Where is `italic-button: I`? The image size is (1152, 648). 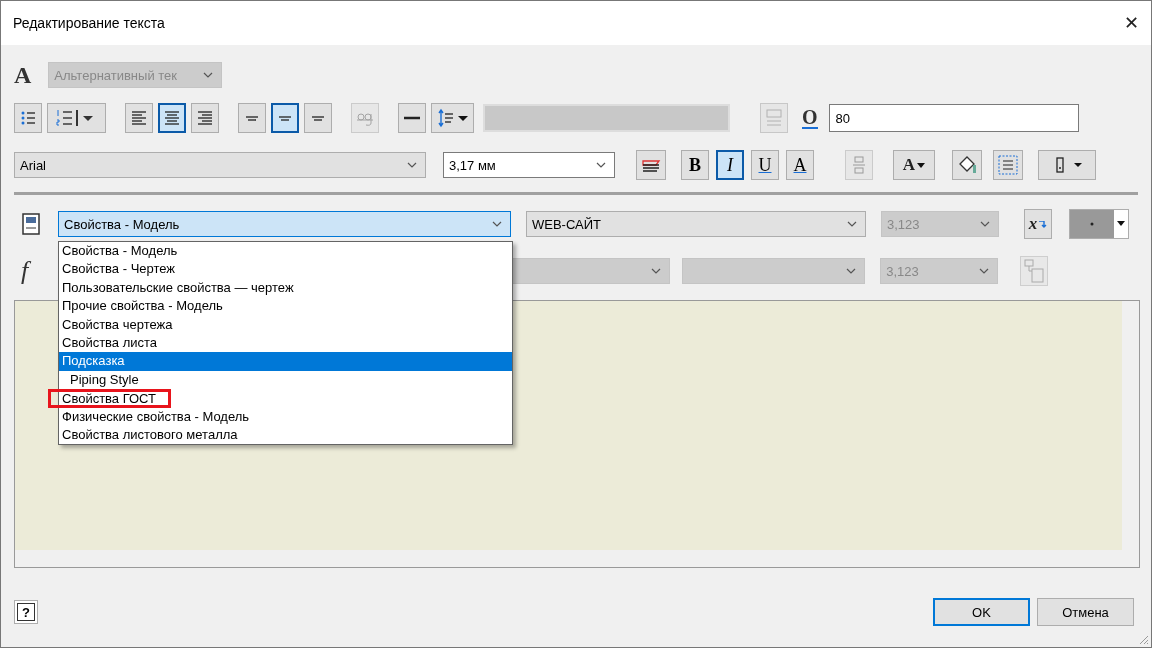 italic-button: I is located at coordinates (730, 165).